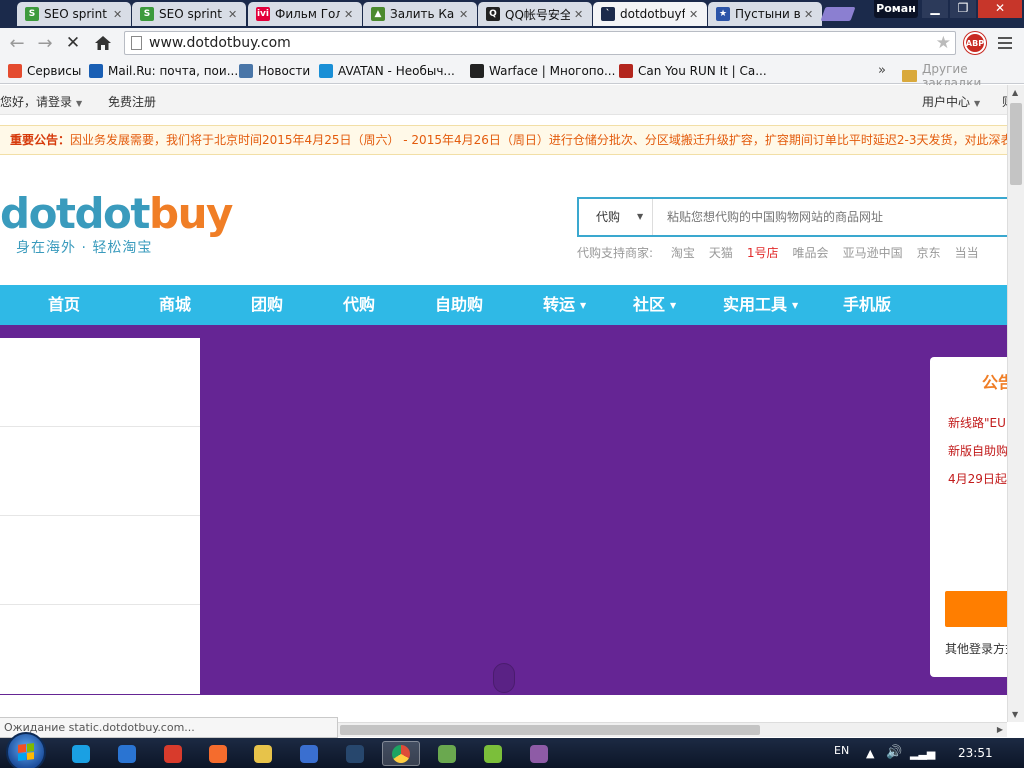  I want to click on nav-item: 首页, so click(64, 305).